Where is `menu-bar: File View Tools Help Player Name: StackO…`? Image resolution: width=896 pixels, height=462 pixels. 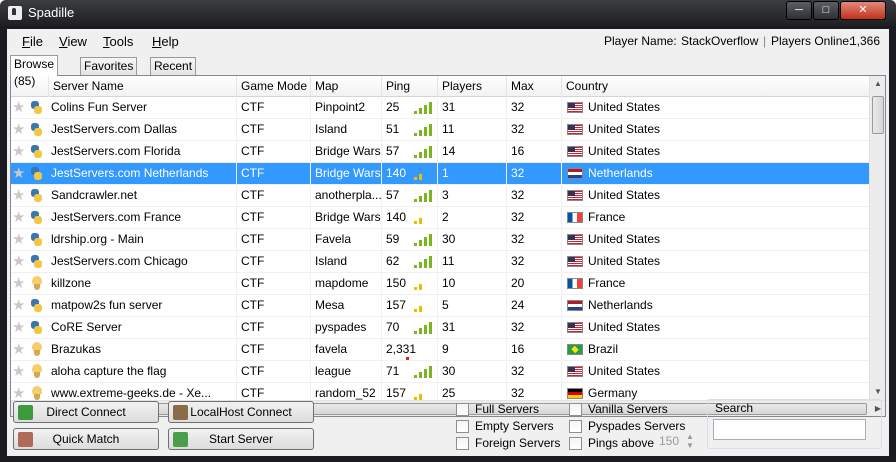
menu-bar: File View Tools Help Player Name: StackO… is located at coordinates (448, 42).